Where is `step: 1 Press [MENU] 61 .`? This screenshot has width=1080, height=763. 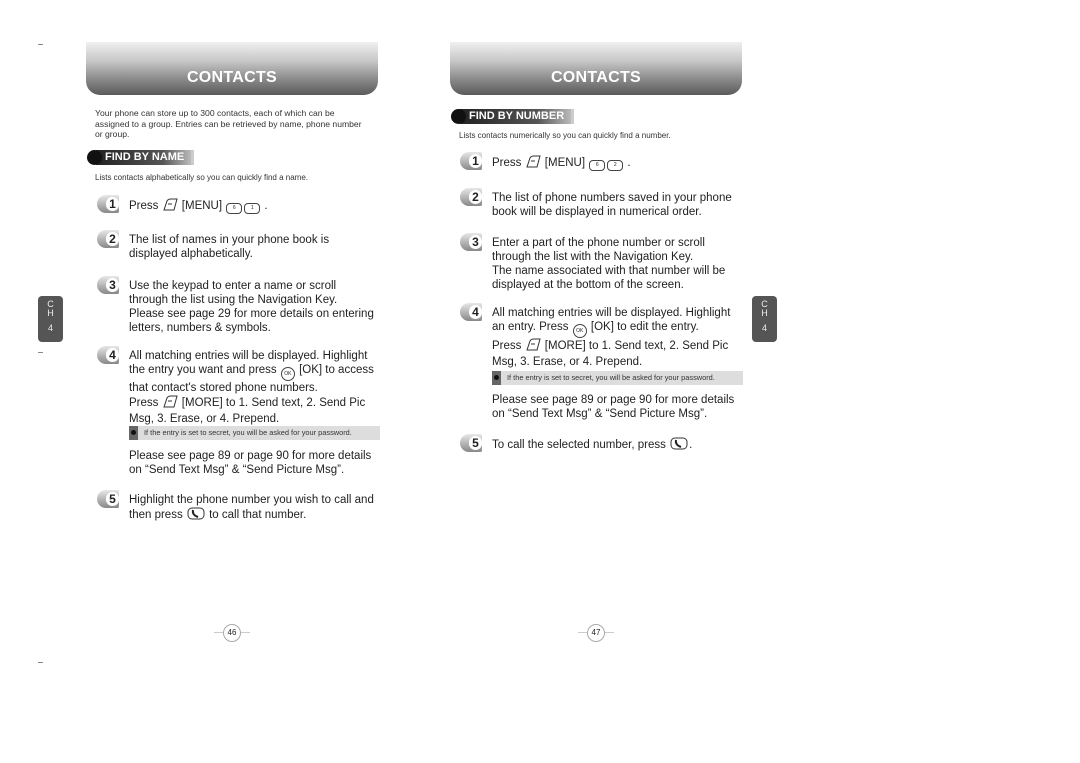
step: 1 Press [MENU] 61 . is located at coordinates (244, 205).